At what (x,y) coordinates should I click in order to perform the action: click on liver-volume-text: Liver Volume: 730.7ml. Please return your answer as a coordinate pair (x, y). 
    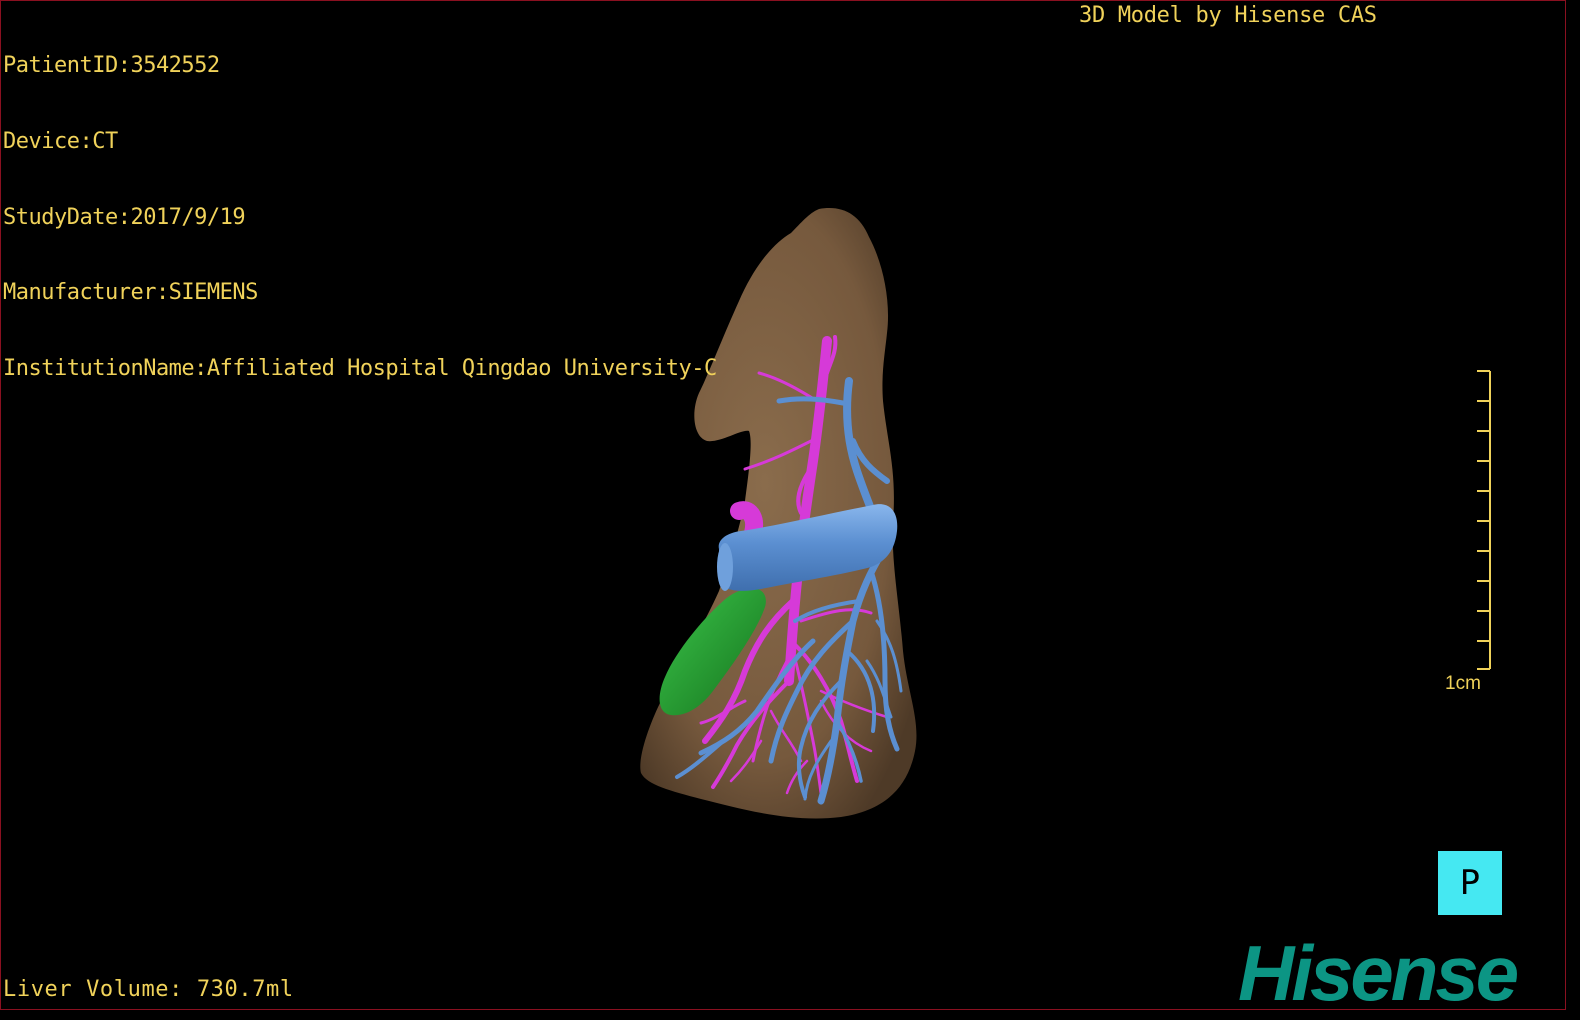
    Looking at the image, I should click on (148, 989).